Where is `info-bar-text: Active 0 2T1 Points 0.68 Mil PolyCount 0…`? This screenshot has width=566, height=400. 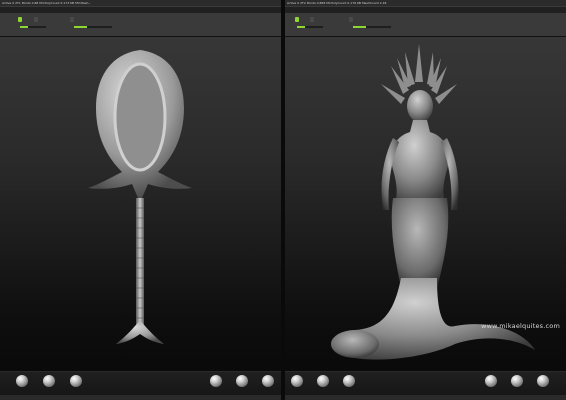
info-bar-text: Active 0 2T1 Points 0.68 Mil PolyCount 0… is located at coordinates (47, 3).